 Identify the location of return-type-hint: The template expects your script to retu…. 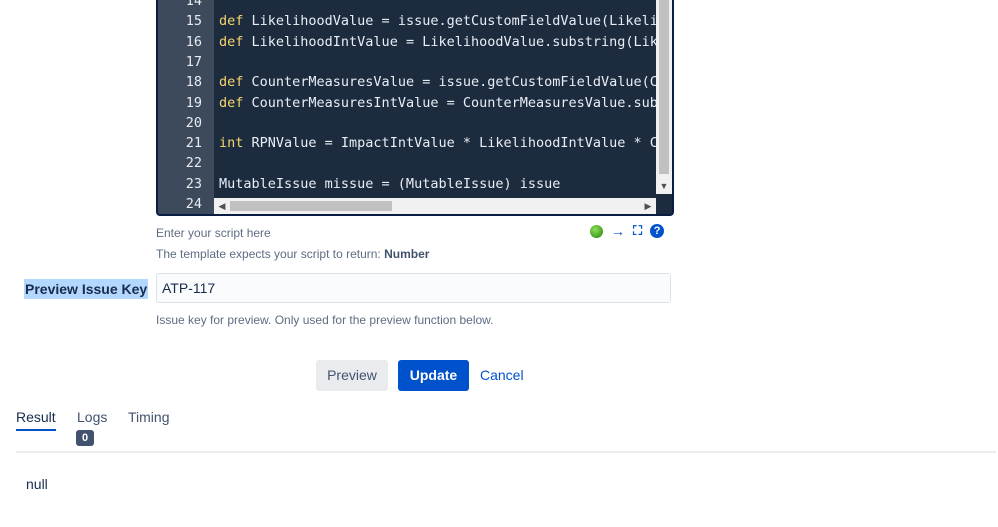
(292, 254).